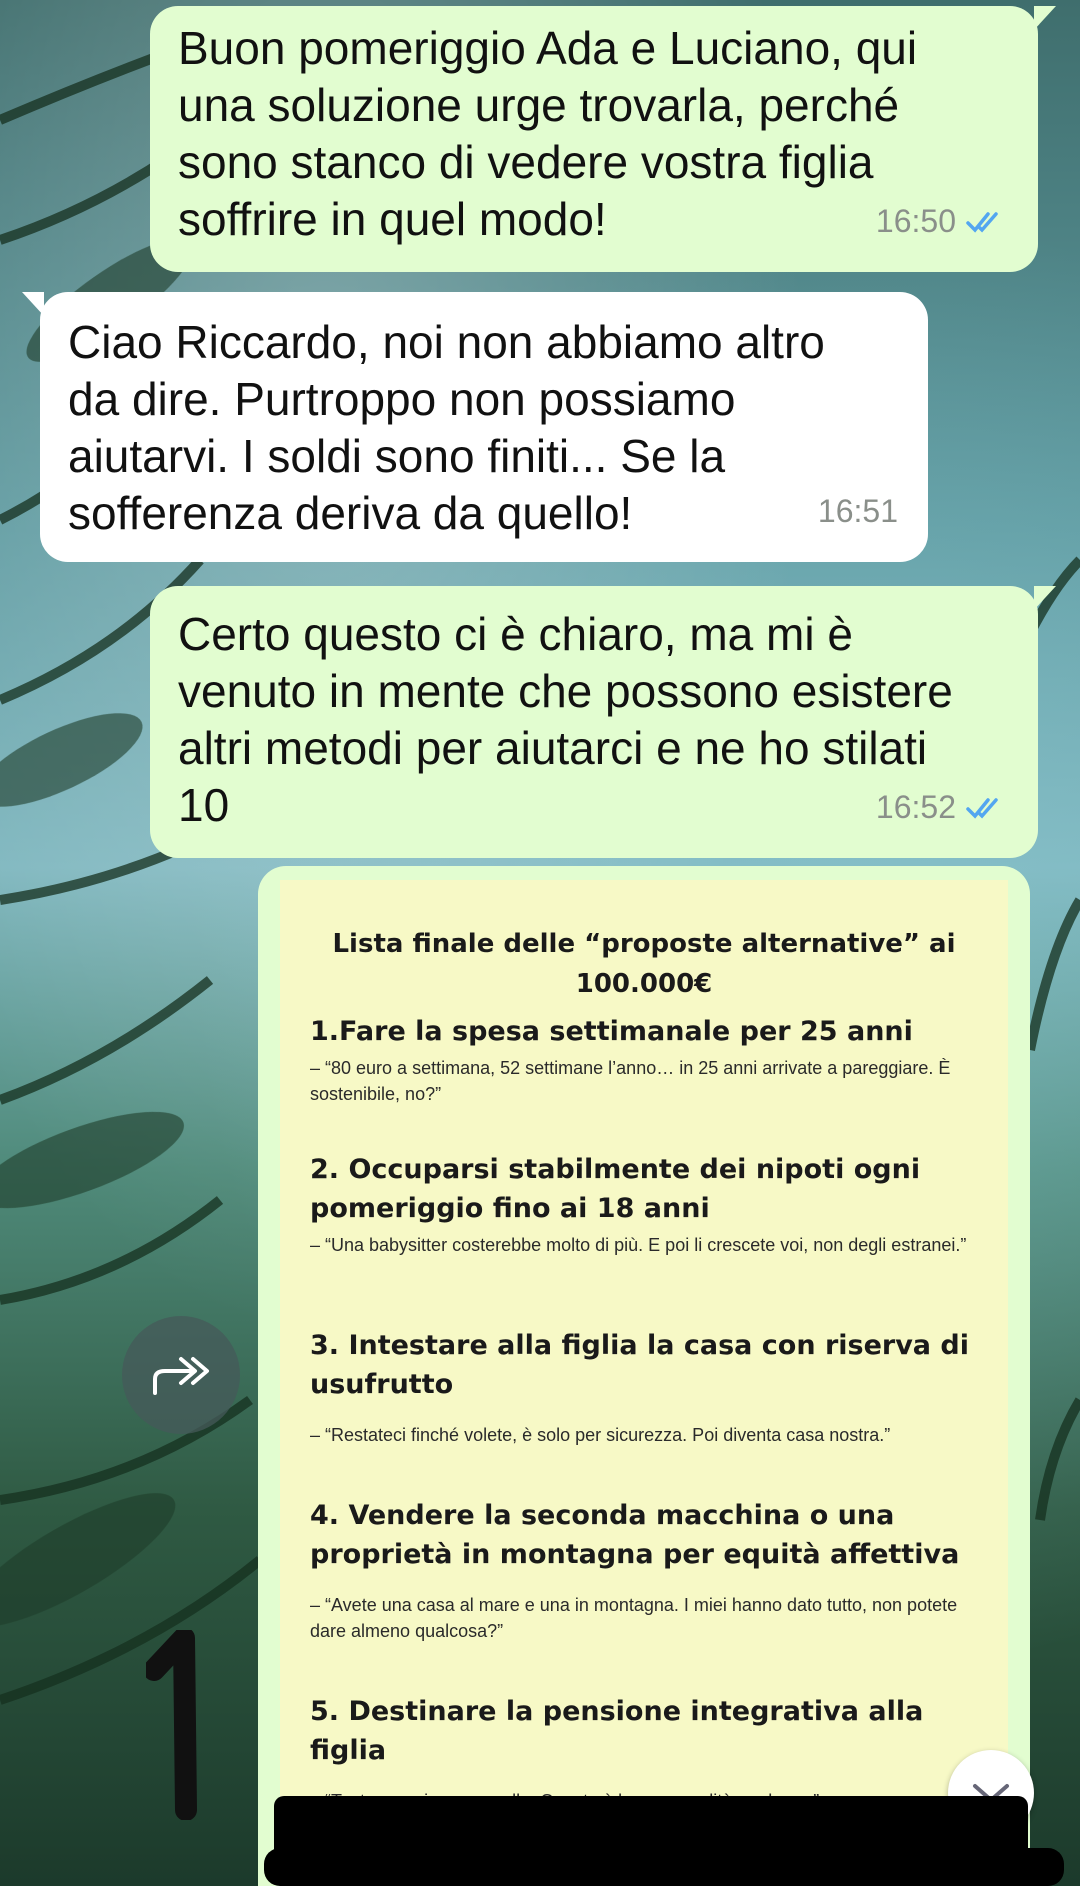 Image resolution: width=1080 pixels, height=1886 pixels. I want to click on forward-icon, so click(181, 1376).